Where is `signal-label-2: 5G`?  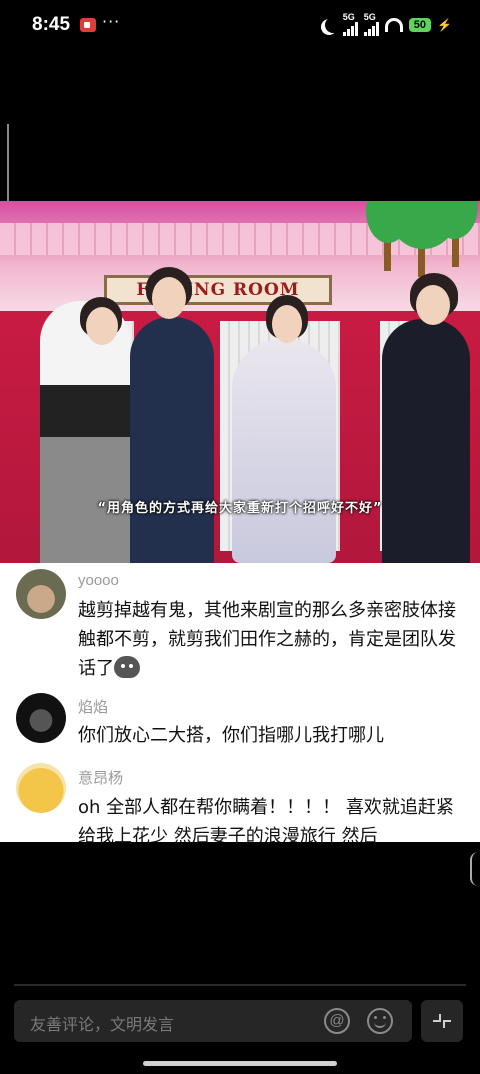 signal-label-2: 5G is located at coordinates (369, 17).